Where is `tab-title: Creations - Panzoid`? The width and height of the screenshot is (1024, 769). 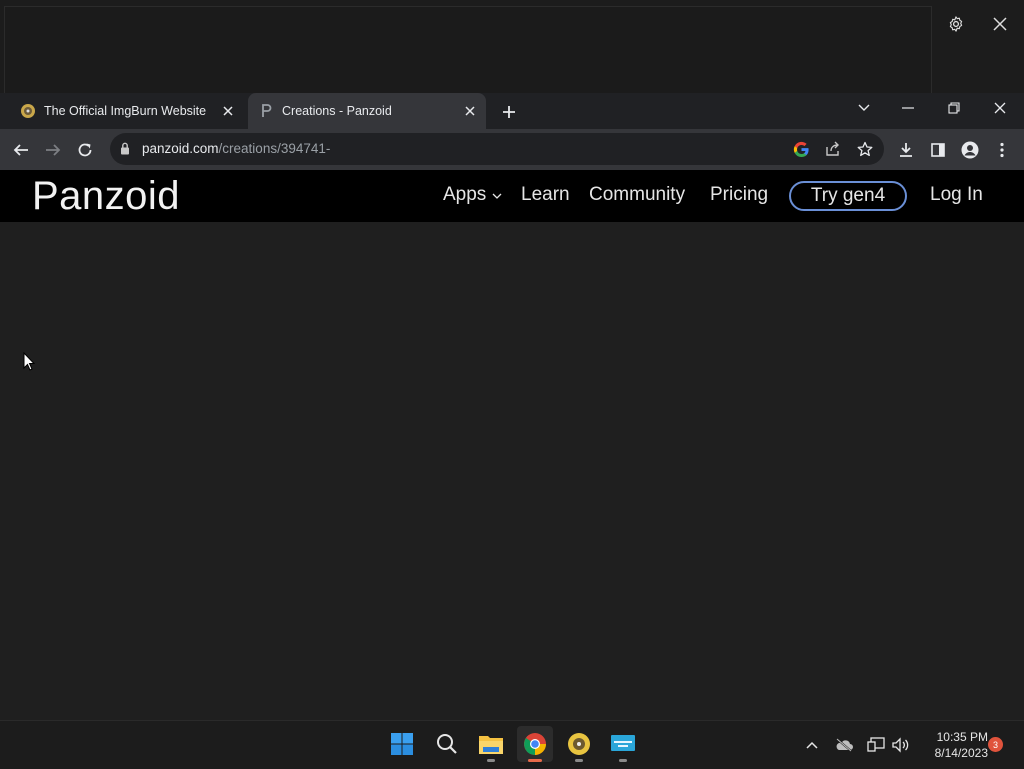 tab-title: Creations - Panzoid is located at coordinates (337, 111).